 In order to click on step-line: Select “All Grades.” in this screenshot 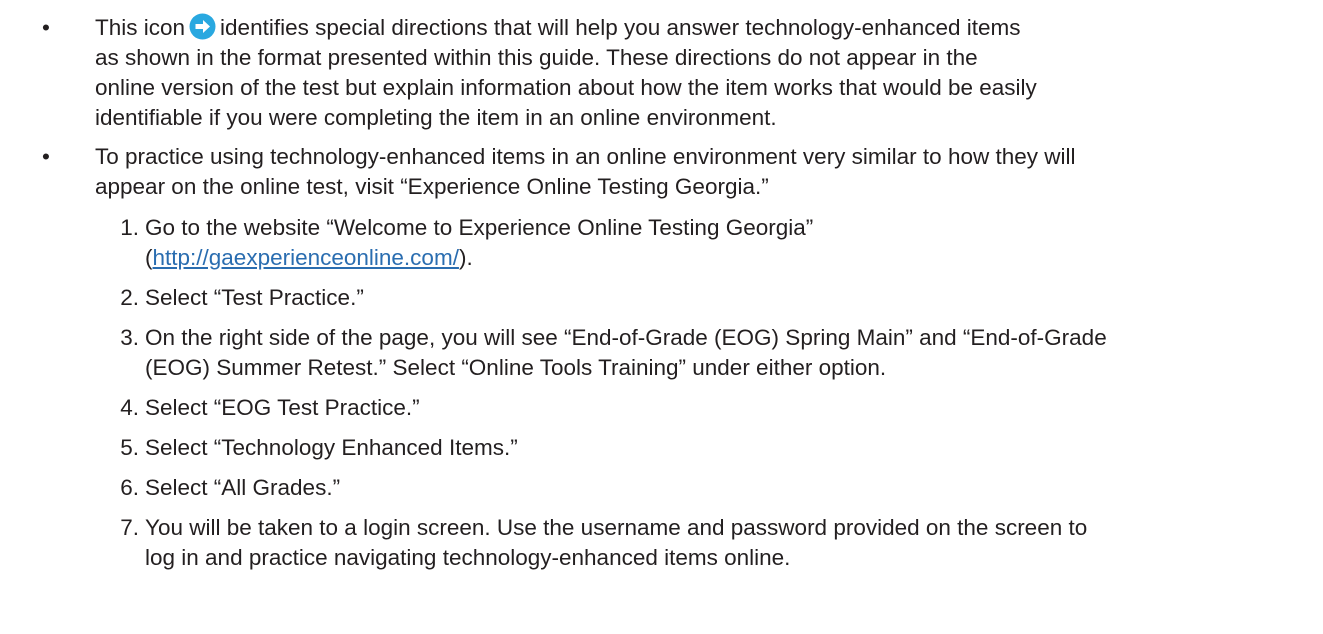, I will do `click(243, 487)`.